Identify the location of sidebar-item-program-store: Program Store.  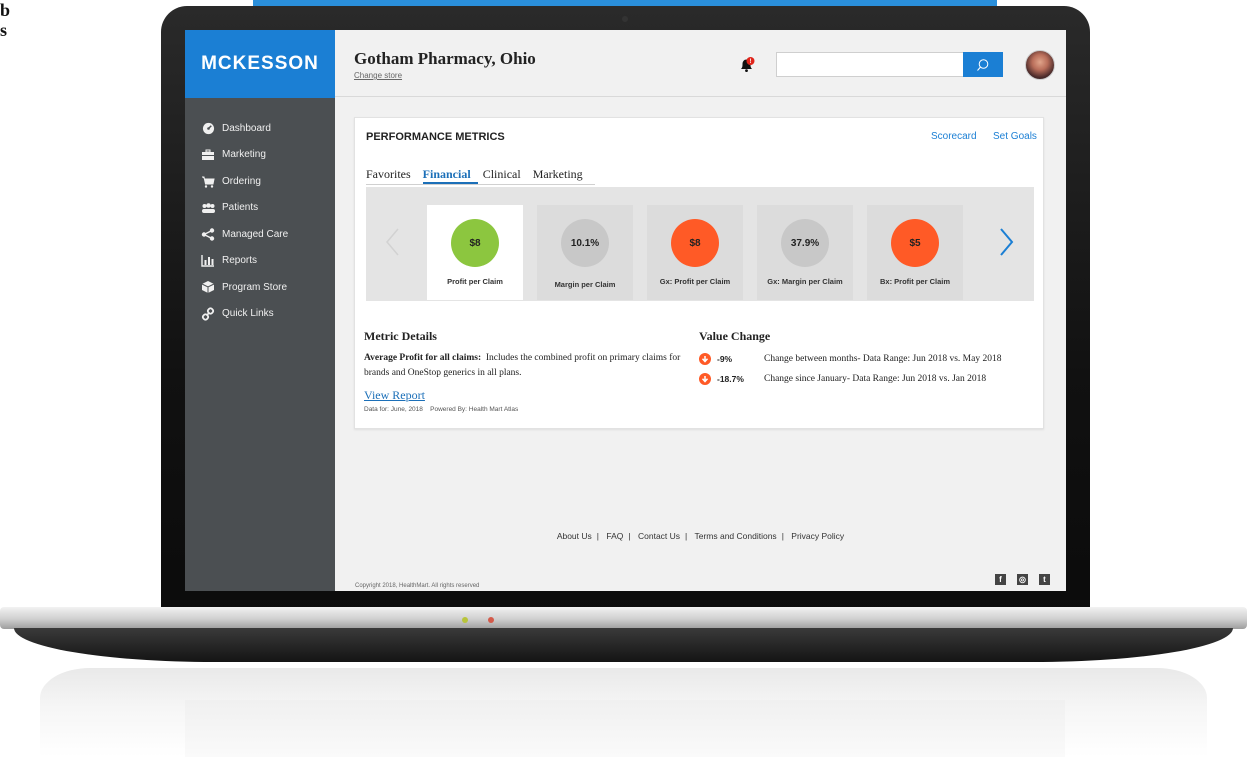
(260, 287).